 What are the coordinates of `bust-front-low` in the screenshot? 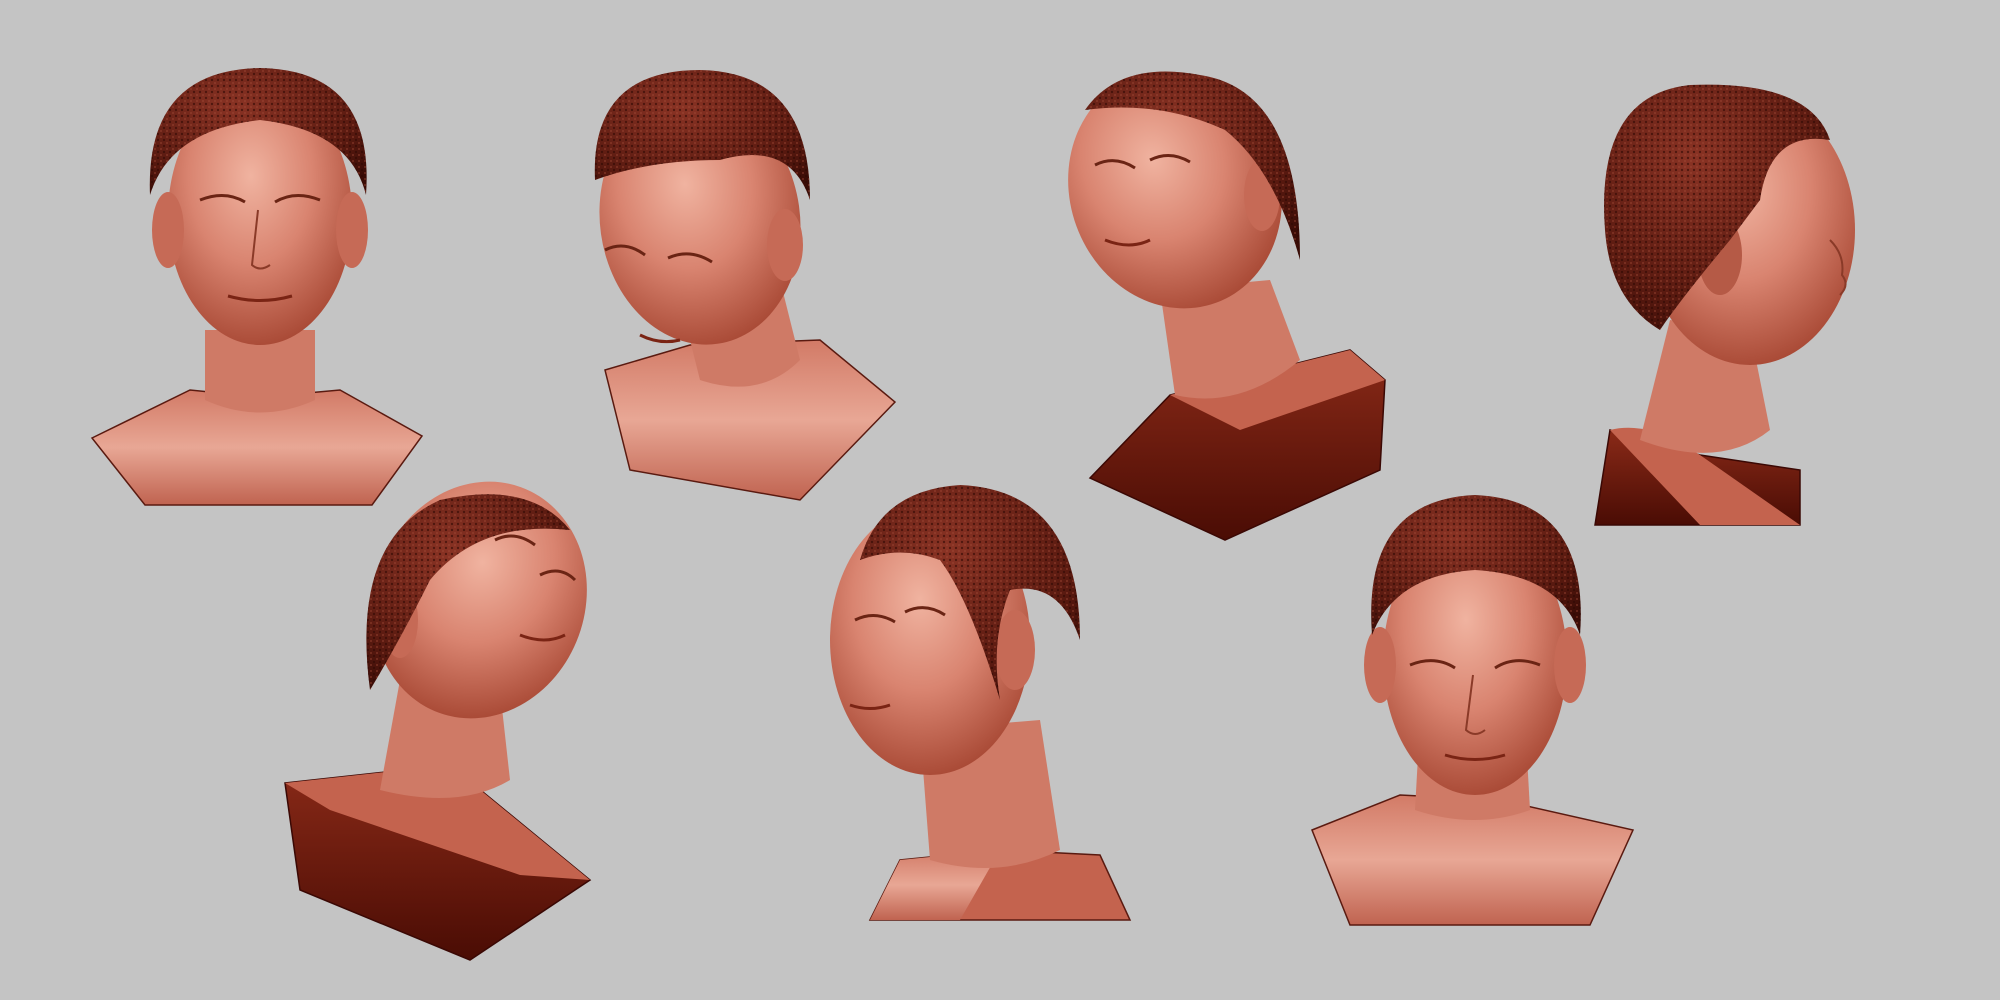 It's located at (1473, 710).